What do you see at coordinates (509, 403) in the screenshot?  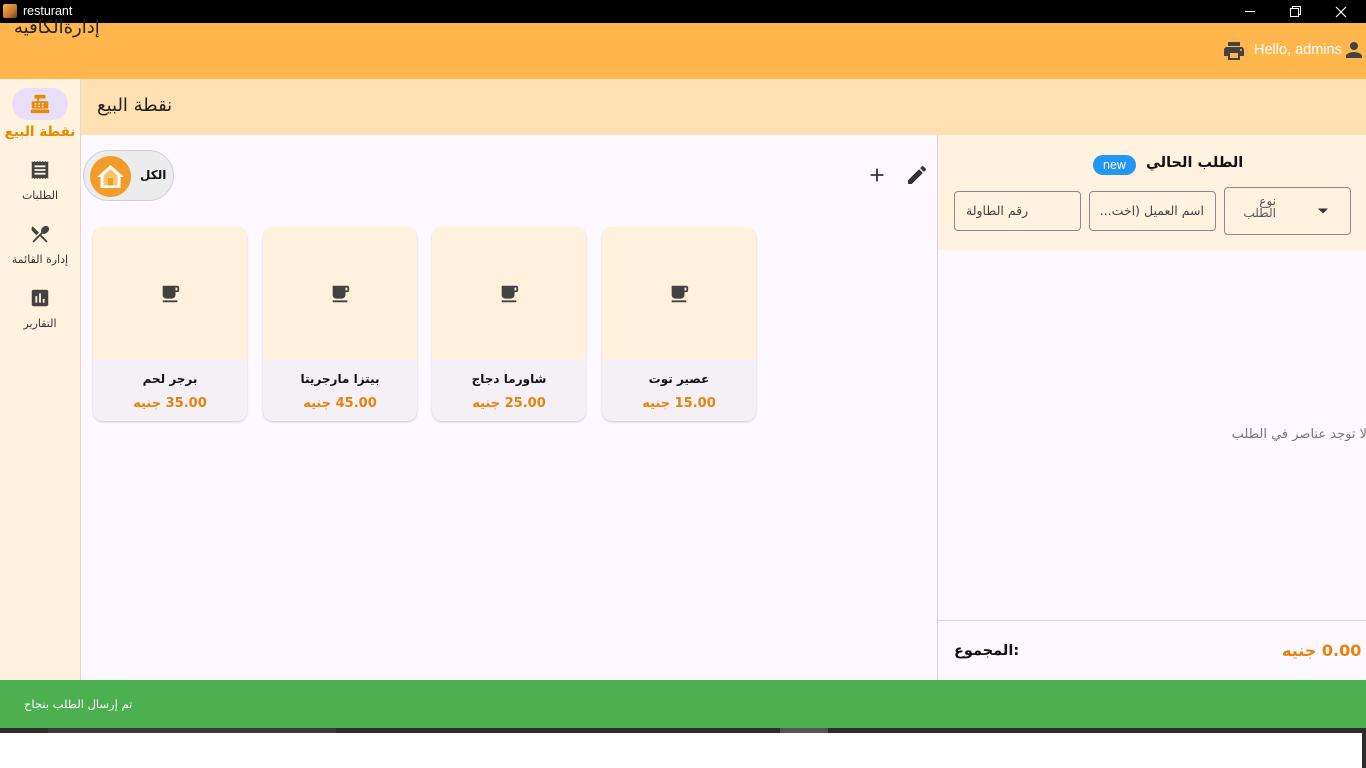 I see `product-price: 25.00 جنيه` at bounding box center [509, 403].